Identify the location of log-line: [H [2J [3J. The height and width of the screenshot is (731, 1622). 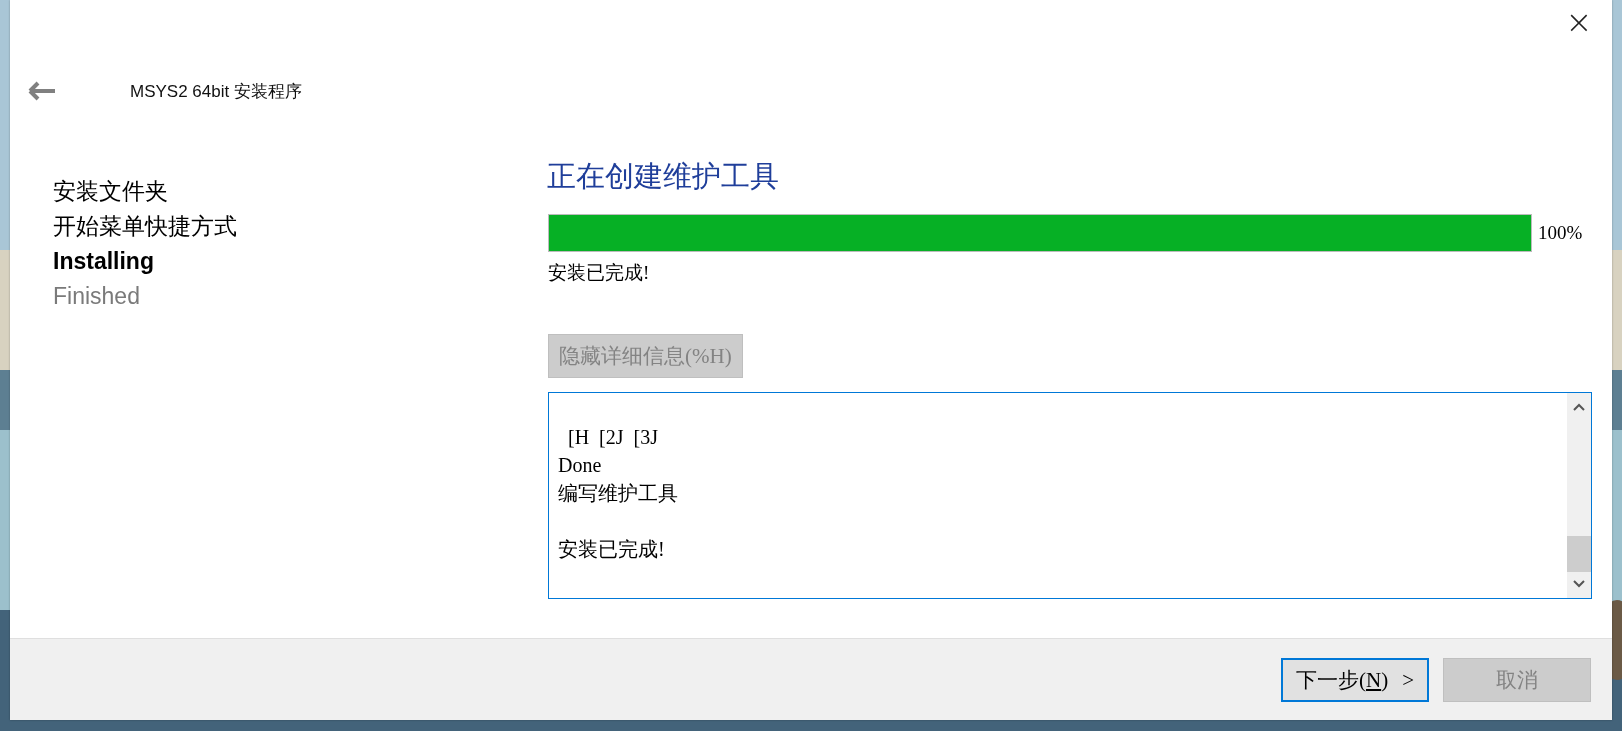
(613, 437).